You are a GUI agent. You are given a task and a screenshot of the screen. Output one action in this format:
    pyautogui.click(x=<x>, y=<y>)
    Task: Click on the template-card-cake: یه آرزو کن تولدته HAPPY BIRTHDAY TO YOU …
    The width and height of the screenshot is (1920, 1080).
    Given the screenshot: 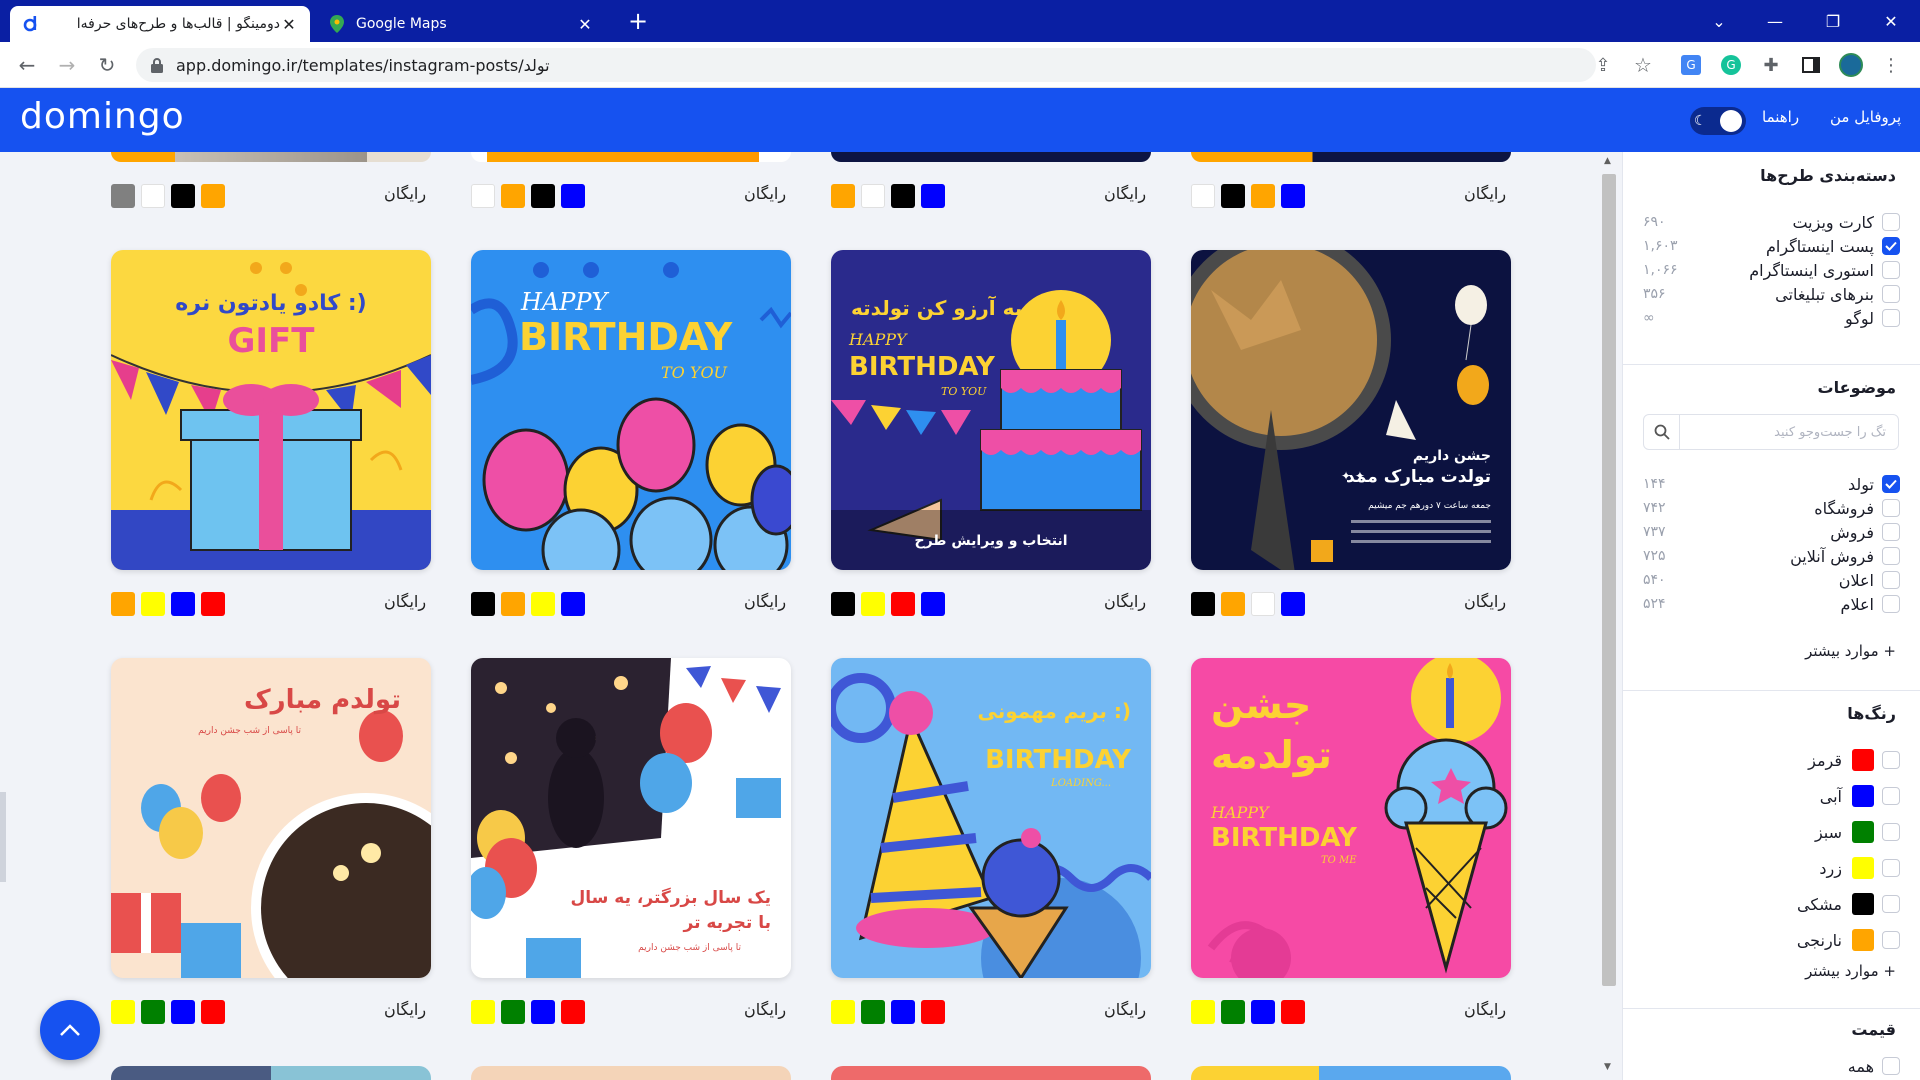 What is the action you would take?
    pyautogui.click(x=991, y=410)
    